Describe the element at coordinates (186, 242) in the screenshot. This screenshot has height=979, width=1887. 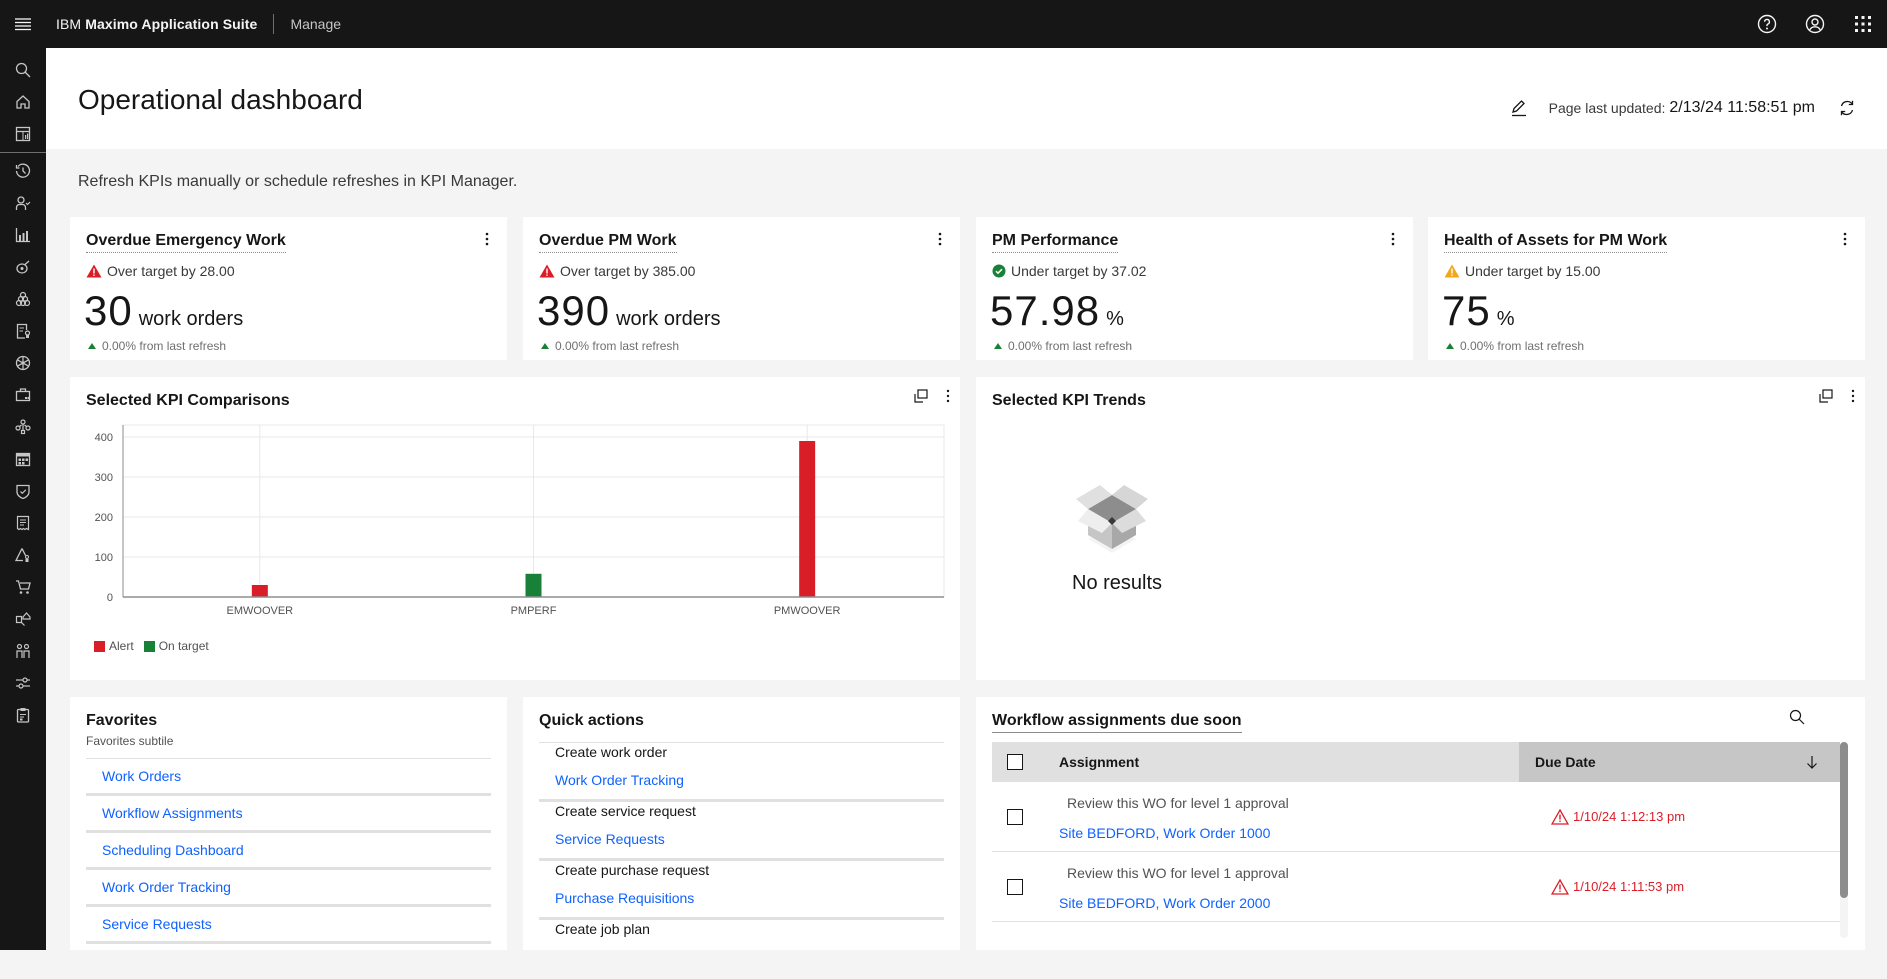
I see `kpi-title: Overdue Emergency Work` at that location.